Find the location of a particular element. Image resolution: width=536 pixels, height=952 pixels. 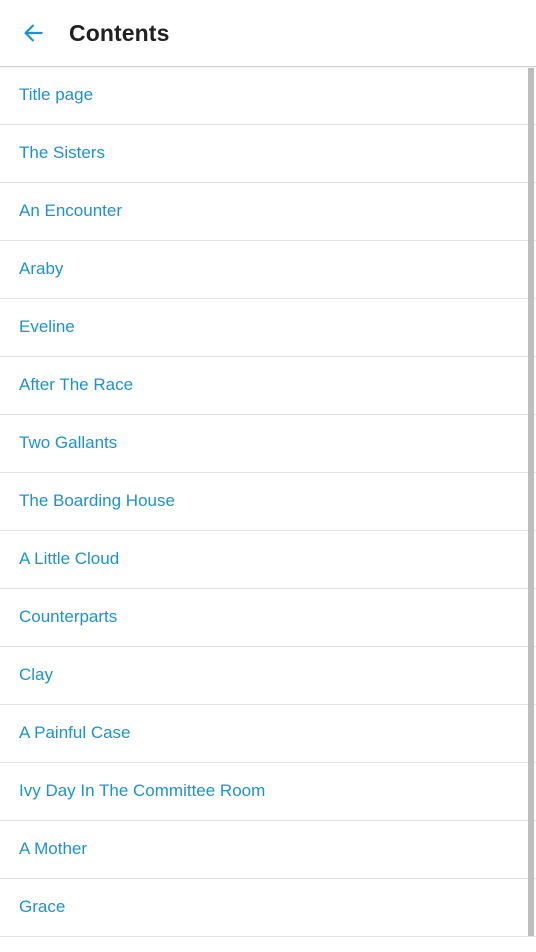

list-item-label: The Sisters is located at coordinates (62, 153).